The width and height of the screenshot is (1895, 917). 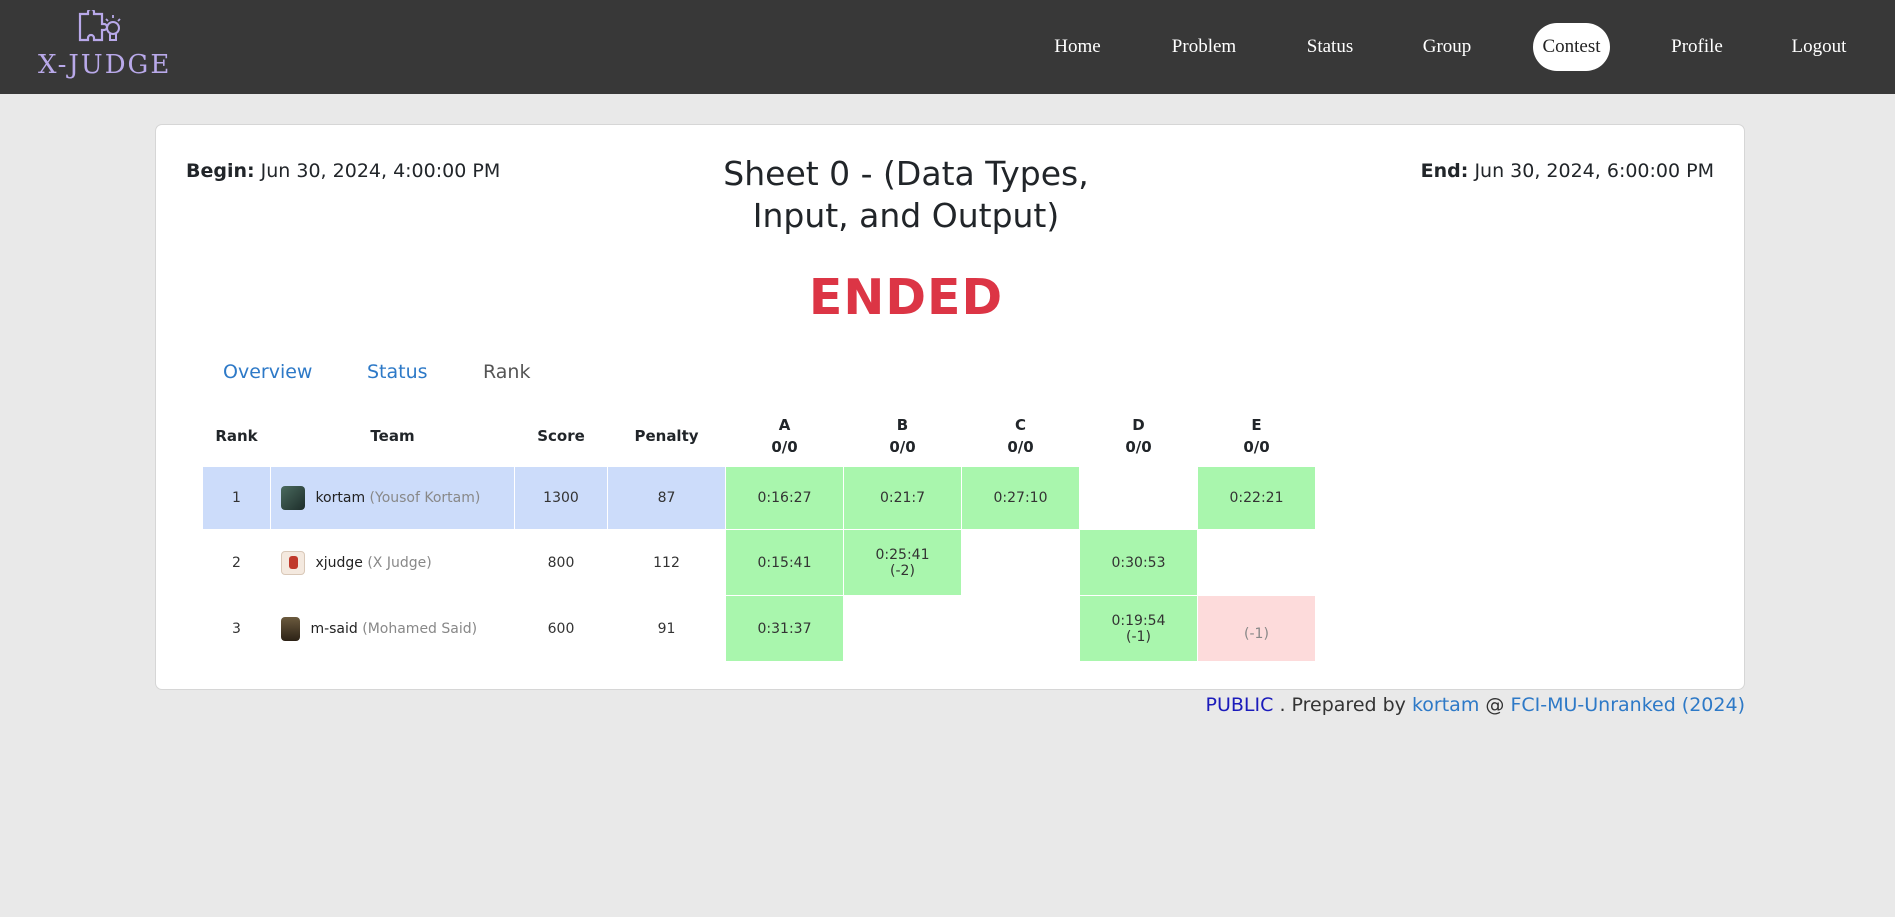 What do you see at coordinates (1444, 171) in the screenshot?
I see `end-label: End:` at bounding box center [1444, 171].